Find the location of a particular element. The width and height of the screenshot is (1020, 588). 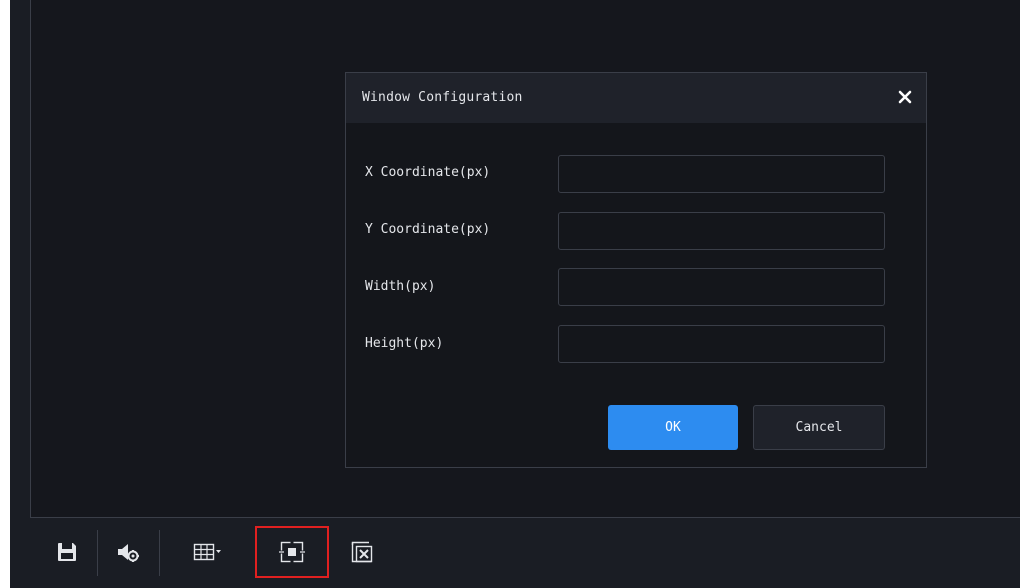

ok-button: OK is located at coordinates (673, 427).